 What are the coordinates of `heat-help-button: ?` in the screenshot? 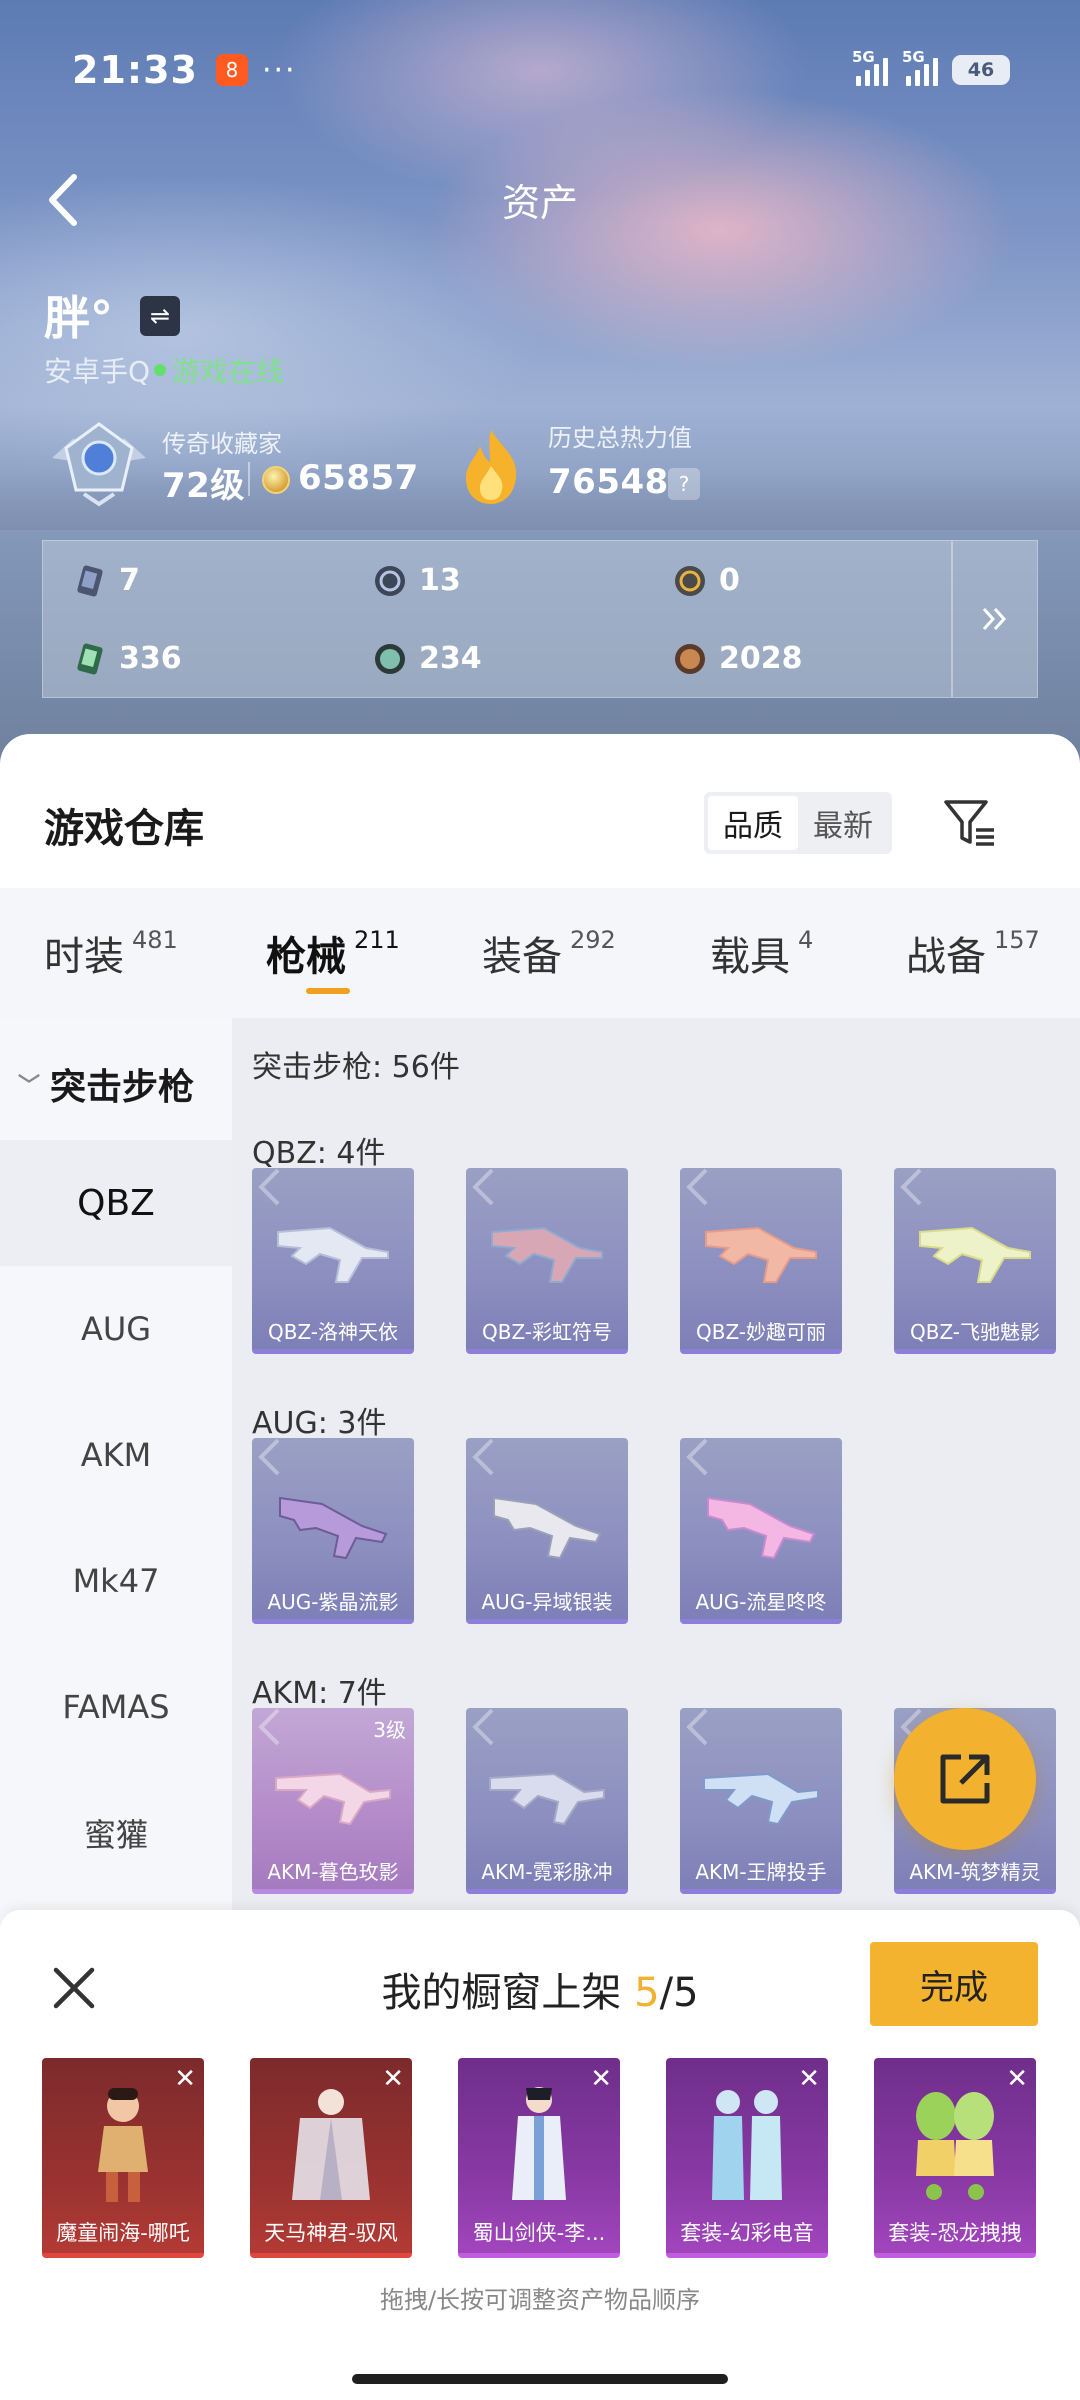 It's located at (684, 484).